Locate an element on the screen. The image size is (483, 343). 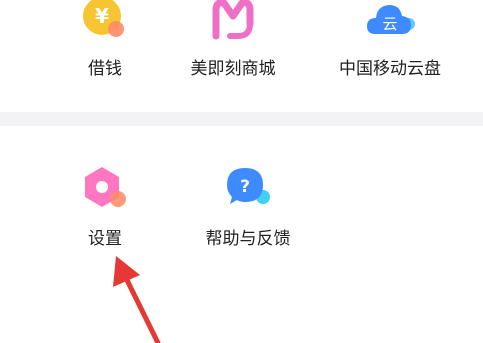
grid-item-mall: 美即刻商城 is located at coordinates (233, 42).